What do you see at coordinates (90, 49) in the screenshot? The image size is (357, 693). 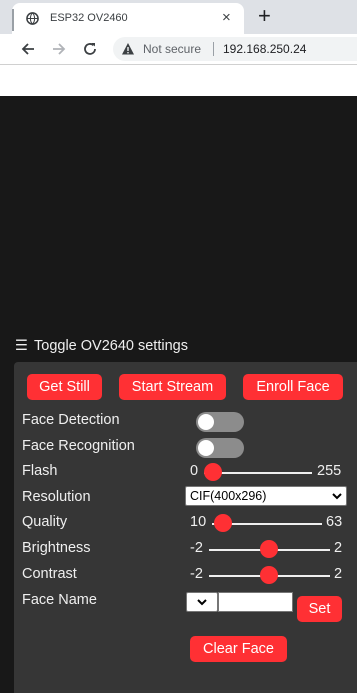 I see `reload-icon` at bounding box center [90, 49].